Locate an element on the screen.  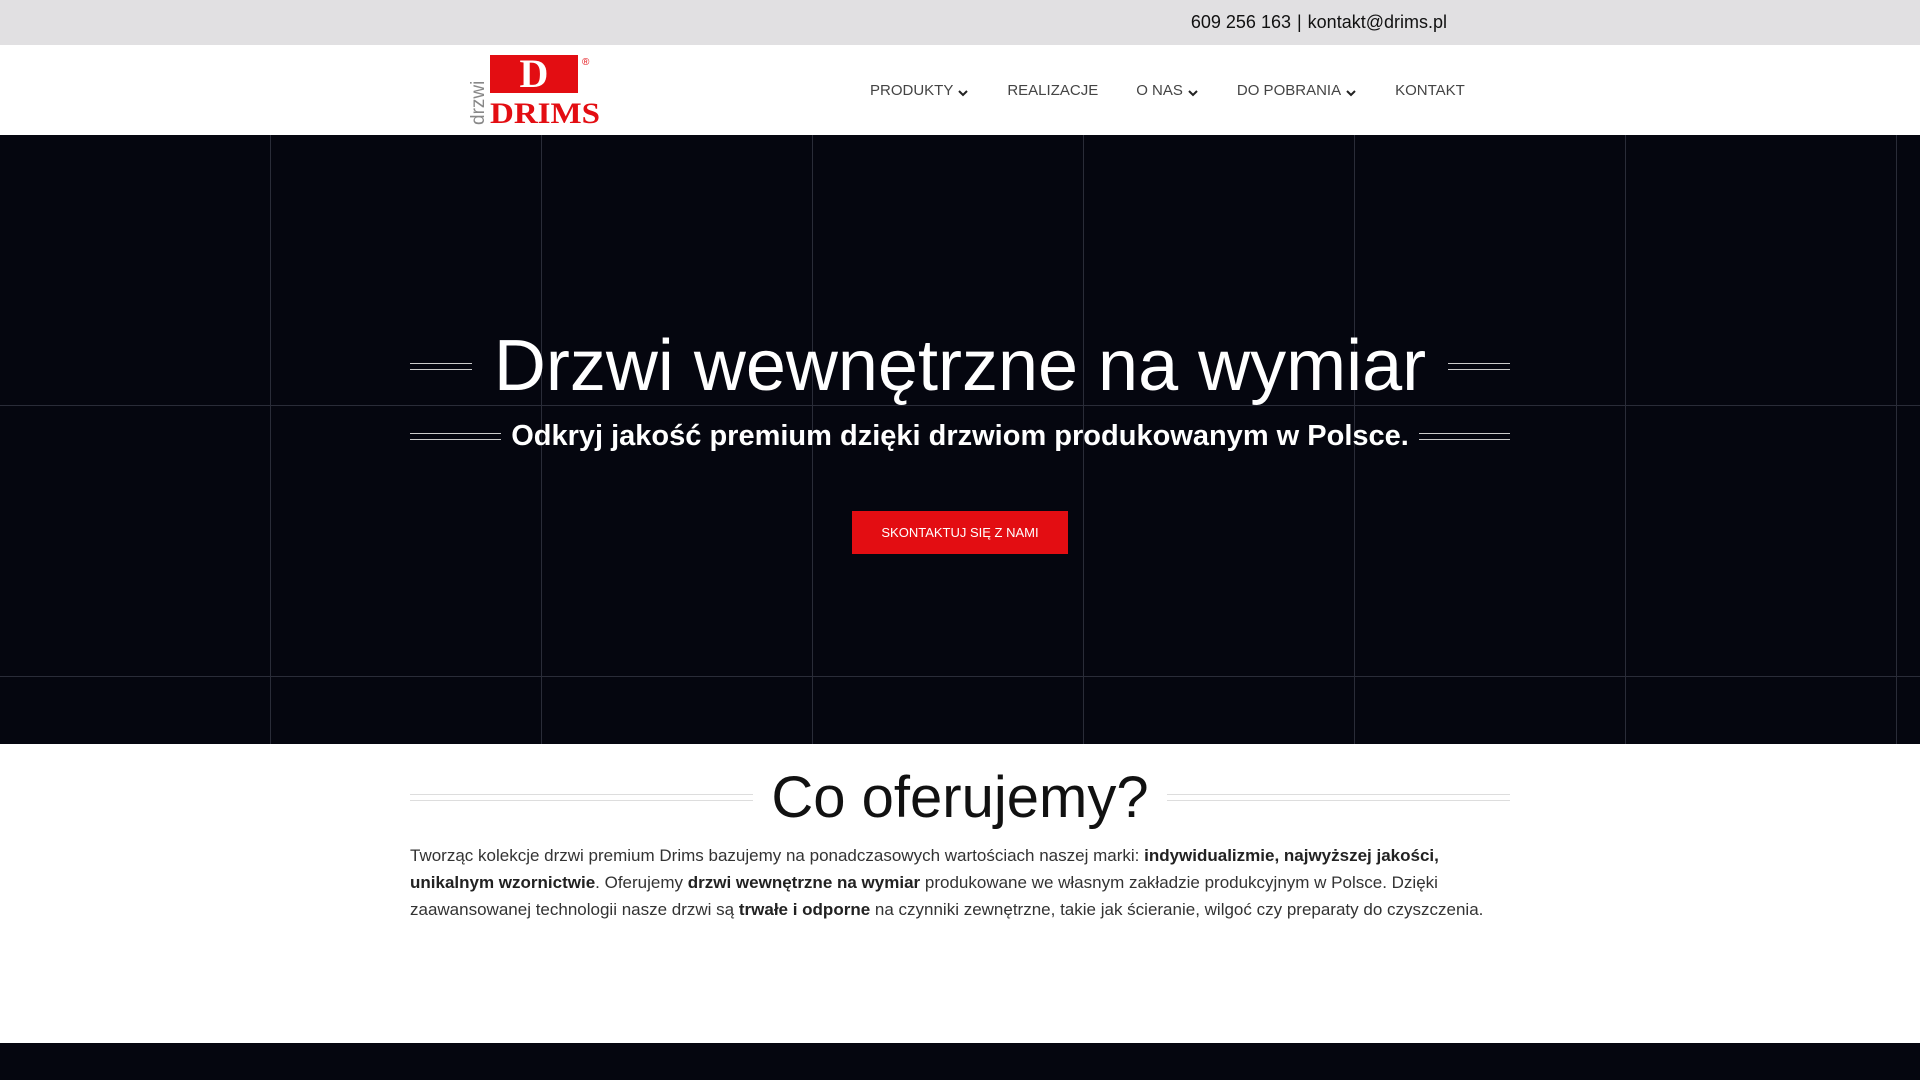
nav-item-do-pobrania: DO POBRANIA is located at coordinates (1297, 90).